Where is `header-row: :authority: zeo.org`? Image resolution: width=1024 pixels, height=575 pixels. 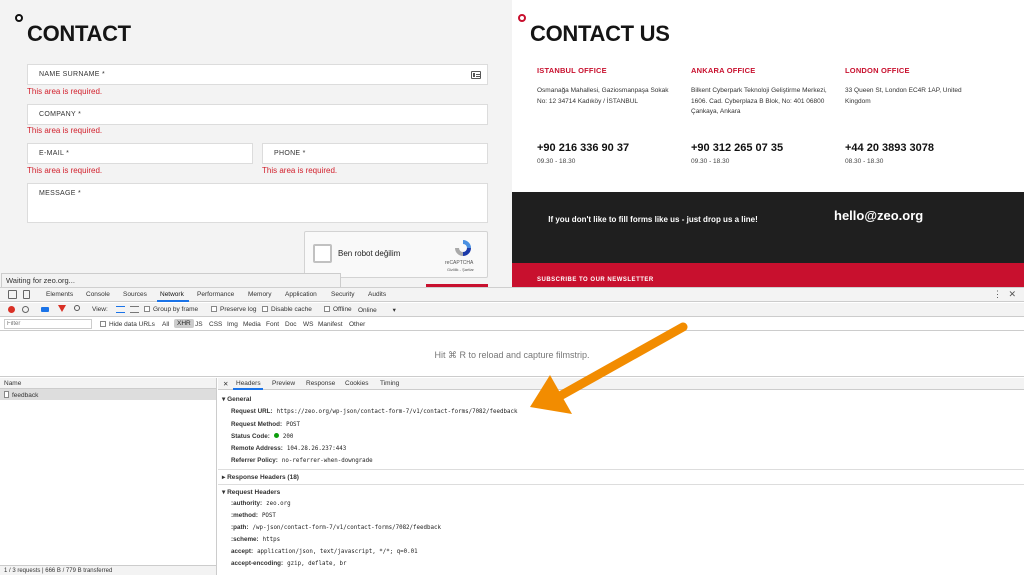
header-row: :authority: zeo.org is located at coordinates (261, 503).